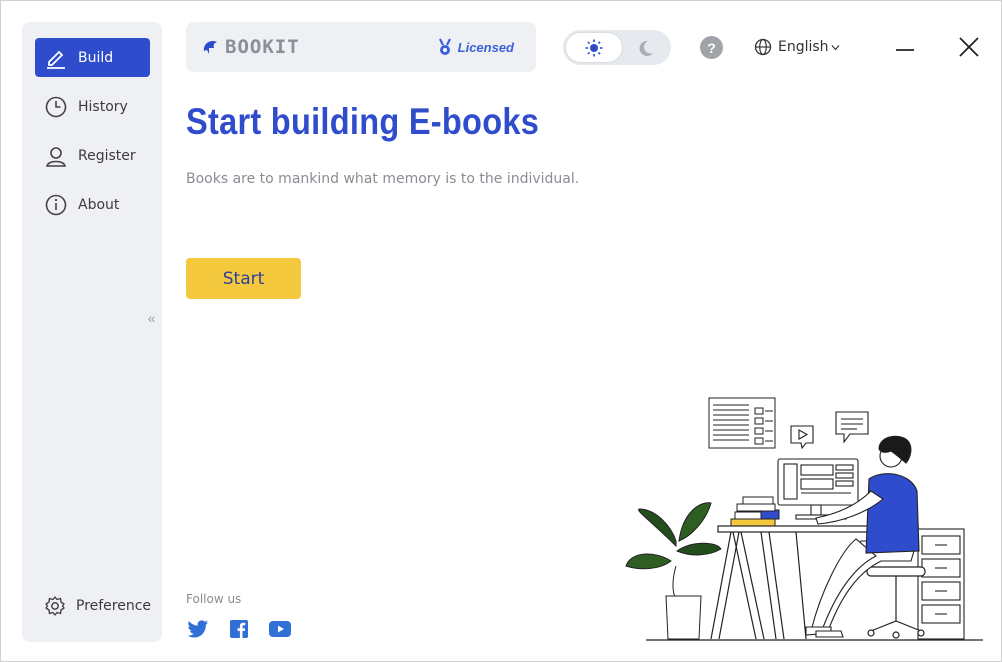 Image resolution: width=1002 pixels, height=662 pixels. I want to click on start-button: Start, so click(243, 278).